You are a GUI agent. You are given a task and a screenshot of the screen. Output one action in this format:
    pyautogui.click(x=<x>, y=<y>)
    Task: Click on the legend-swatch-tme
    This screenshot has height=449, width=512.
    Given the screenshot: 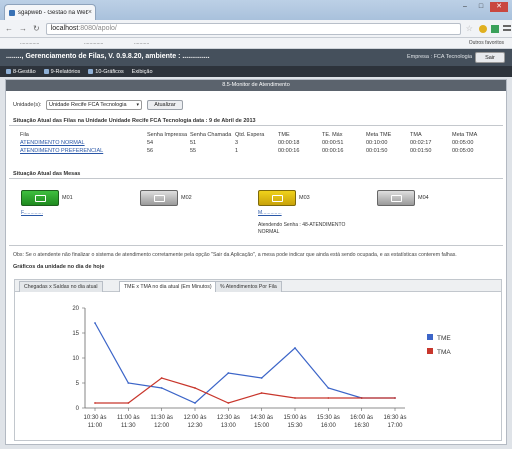 What is the action you would take?
    pyautogui.click(x=430, y=337)
    